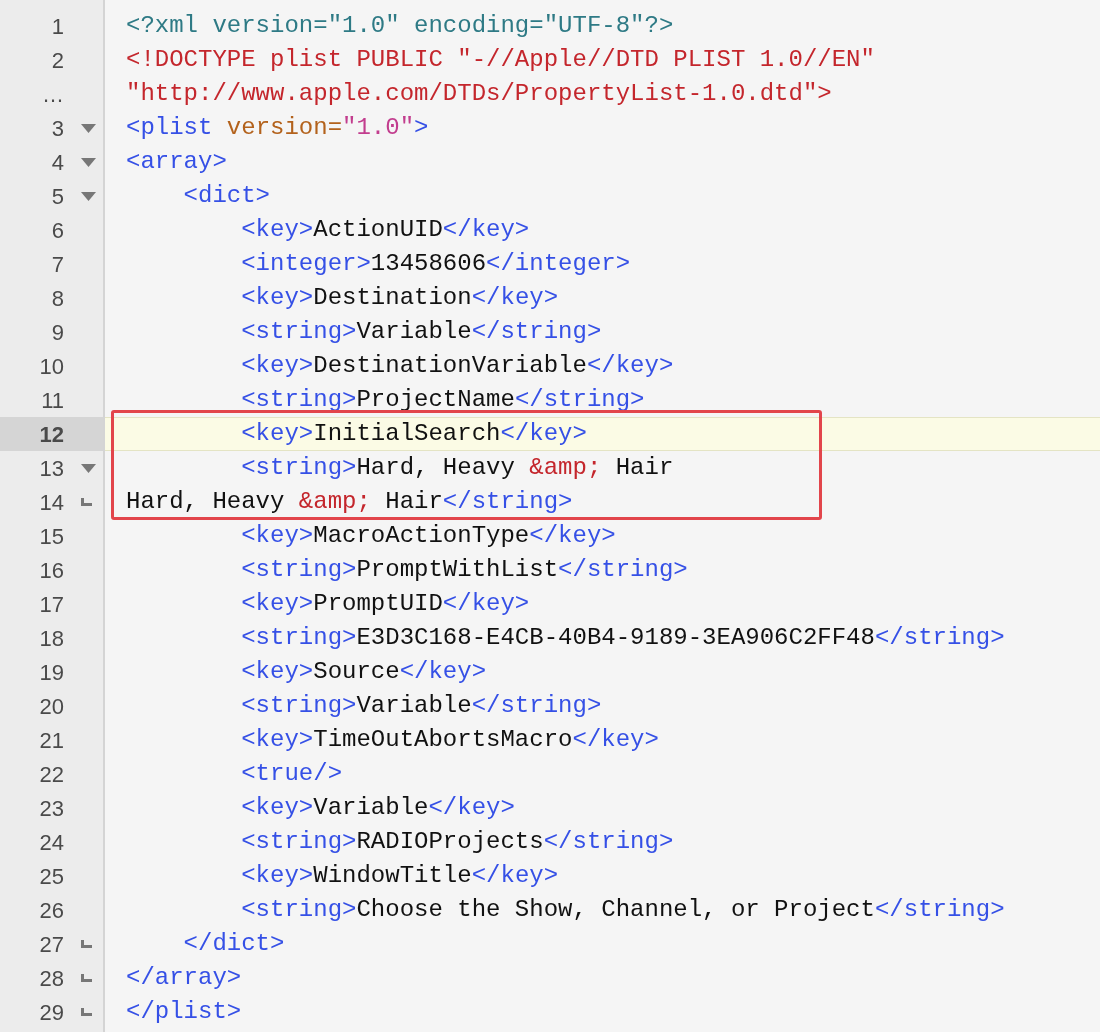  I want to click on line-number: 9, so click(57, 332).